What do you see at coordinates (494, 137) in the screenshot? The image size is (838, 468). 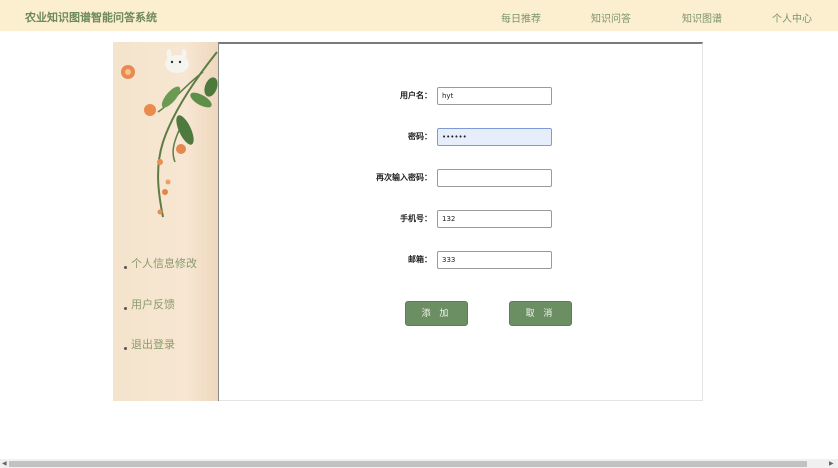 I see `password-input` at bounding box center [494, 137].